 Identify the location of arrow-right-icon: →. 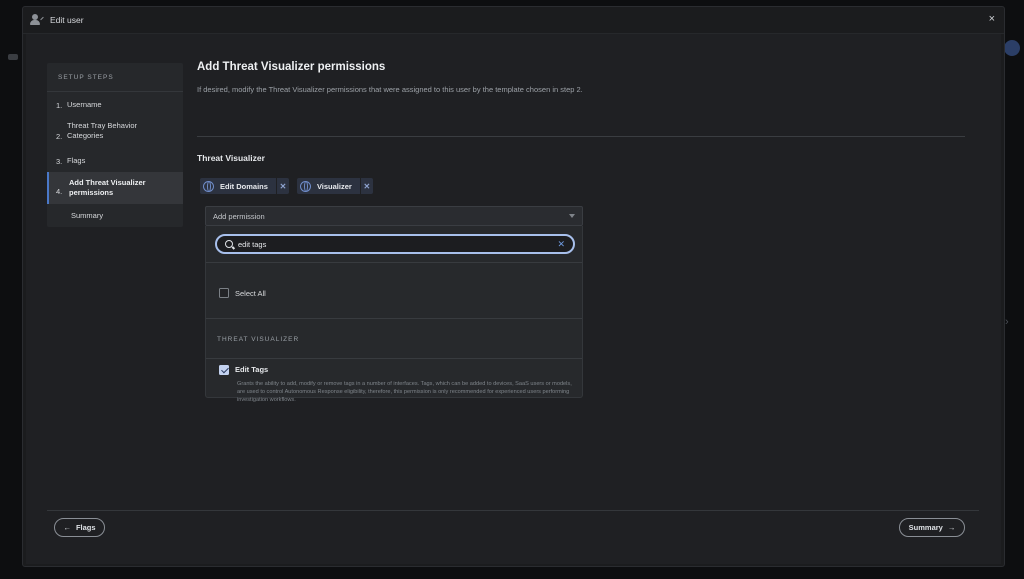
(951, 527).